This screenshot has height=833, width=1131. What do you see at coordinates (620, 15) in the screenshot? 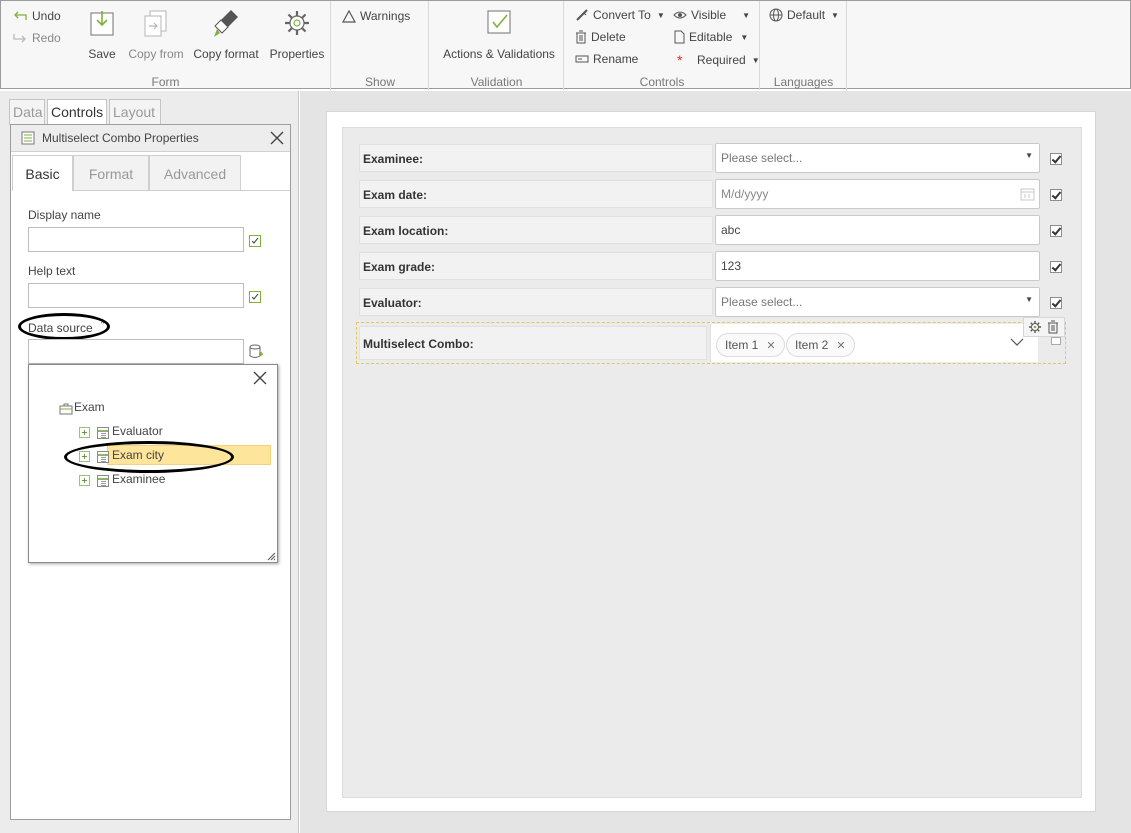
I see `convert-to-button: Convert To ▼` at bounding box center [620, 15].